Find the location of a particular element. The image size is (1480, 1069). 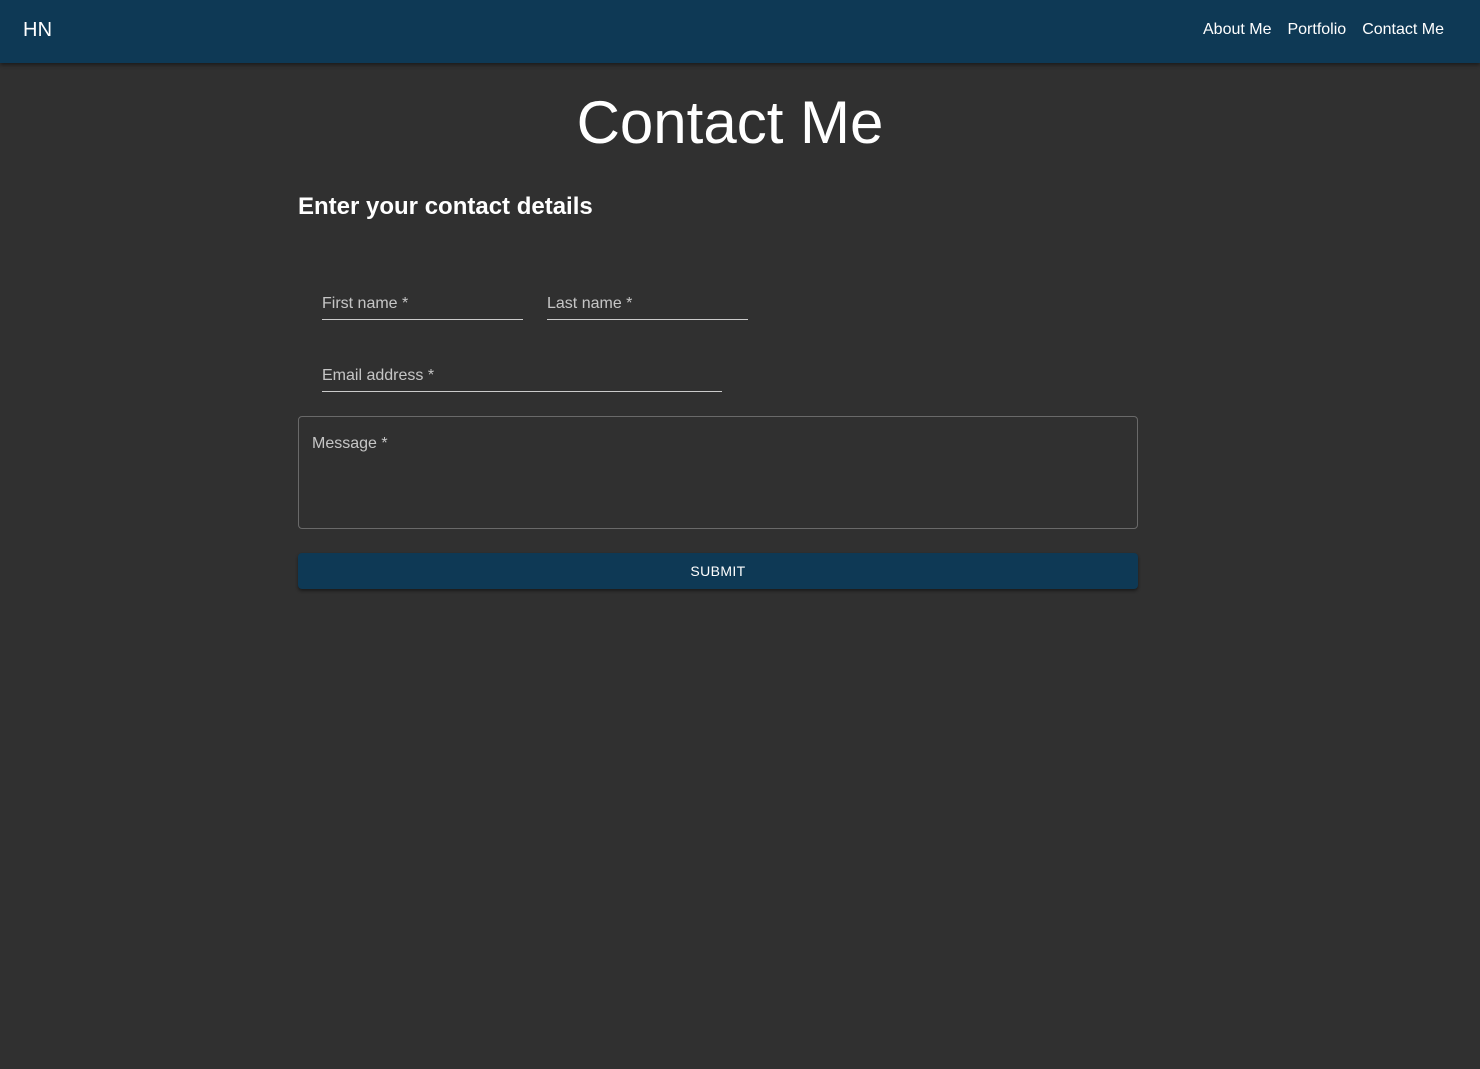

first-name-field: First name * is located at coordinates (422, 302).